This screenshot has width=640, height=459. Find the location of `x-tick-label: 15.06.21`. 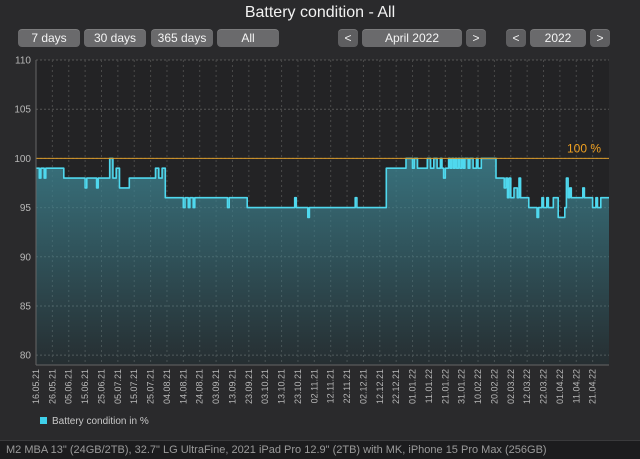

x-tick-label: 15.06.21 is located at coordinates (85, 386).